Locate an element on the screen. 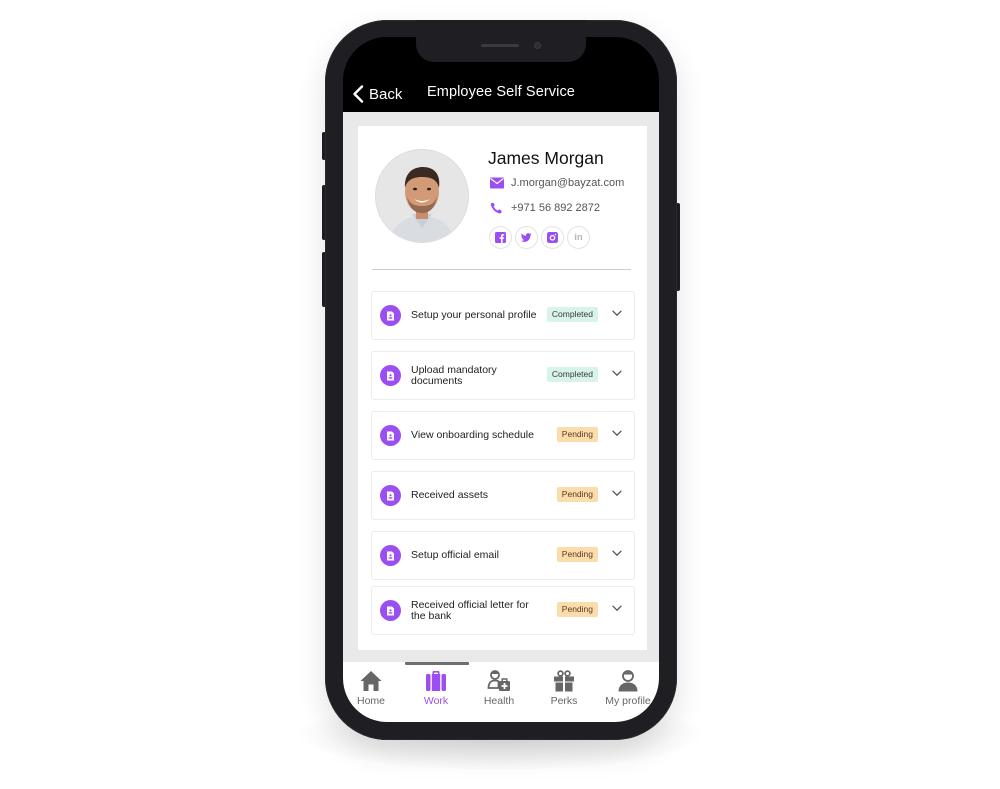  active-tab-indicator is located at coordinates (437, 663).